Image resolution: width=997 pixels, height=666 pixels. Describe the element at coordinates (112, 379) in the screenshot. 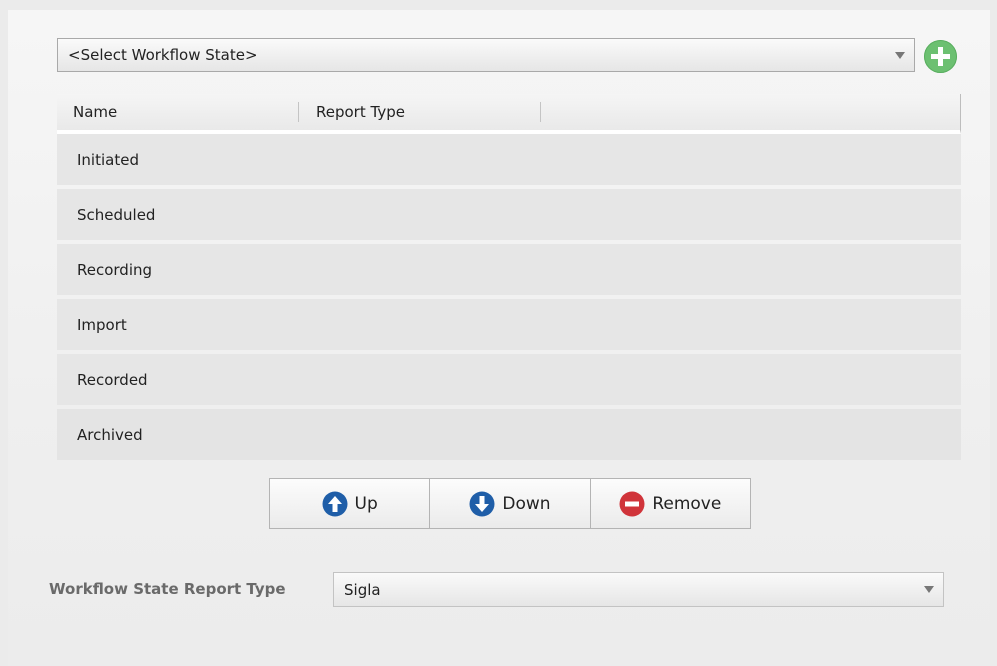

I see `row-name: Recorded` at that location.